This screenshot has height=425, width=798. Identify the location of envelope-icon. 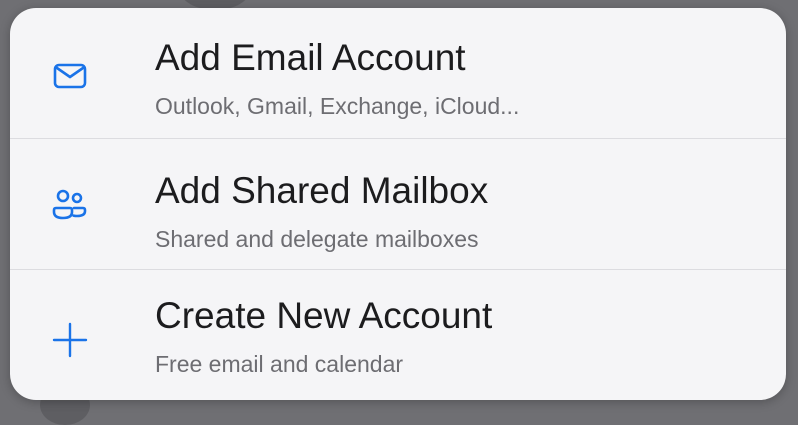
(70, 76).